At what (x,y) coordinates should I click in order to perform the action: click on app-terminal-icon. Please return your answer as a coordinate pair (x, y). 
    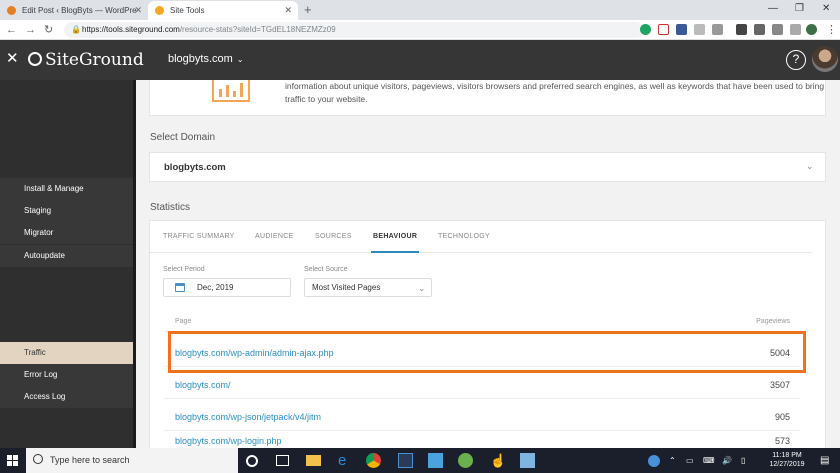
    Looking at the image, I should click on (405, 460).